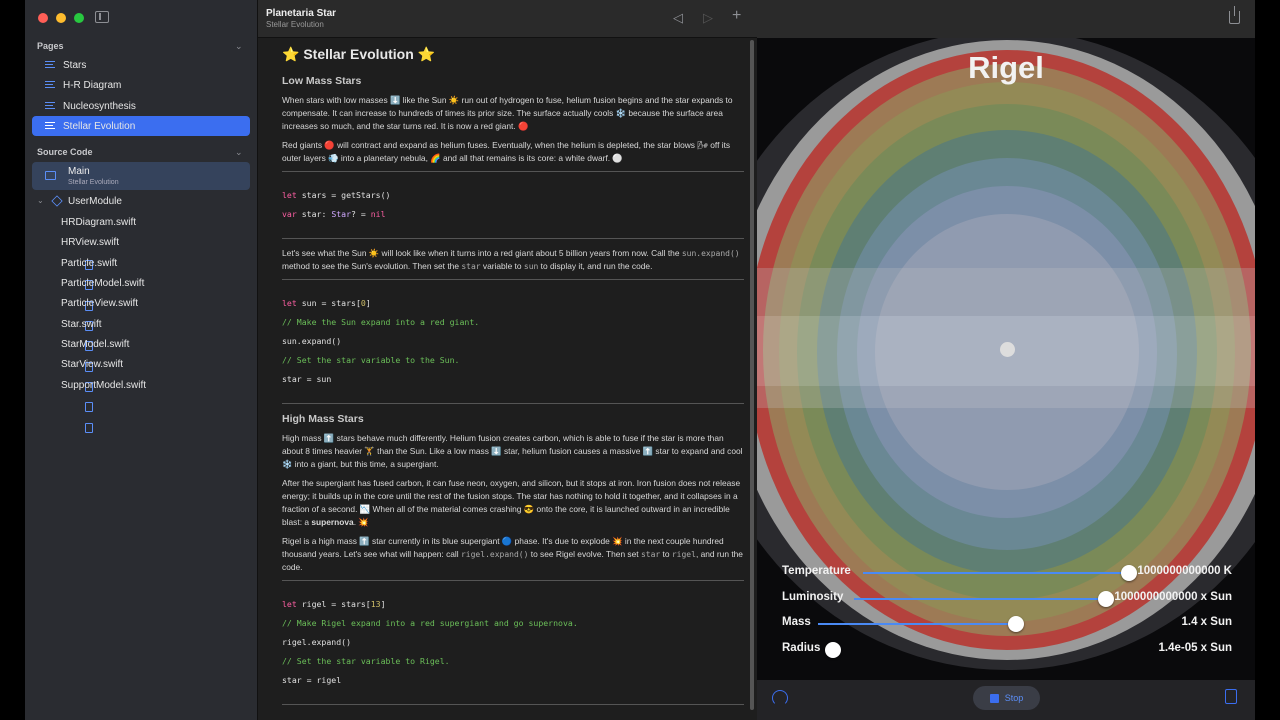 This screenshot has width=1280, height=720. I want to click on mass-slider: Mass 1.4 x Sun, so click(1007, 623).